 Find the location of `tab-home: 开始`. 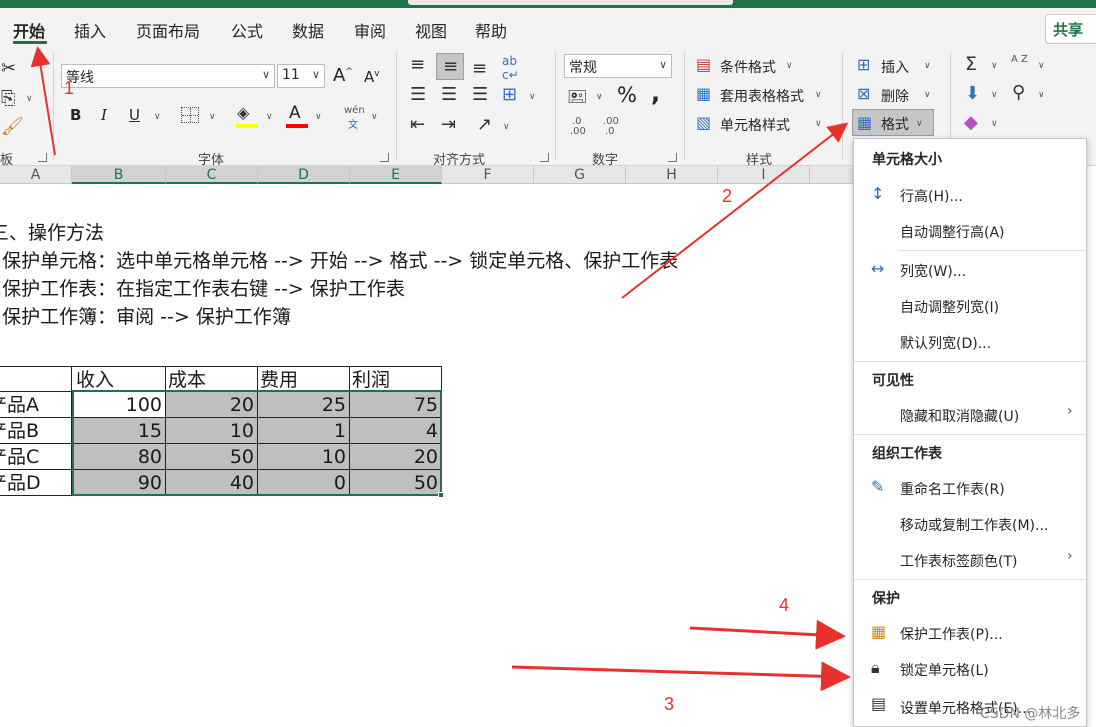

tab-home: 开始 is located at coordinates (29, 30).